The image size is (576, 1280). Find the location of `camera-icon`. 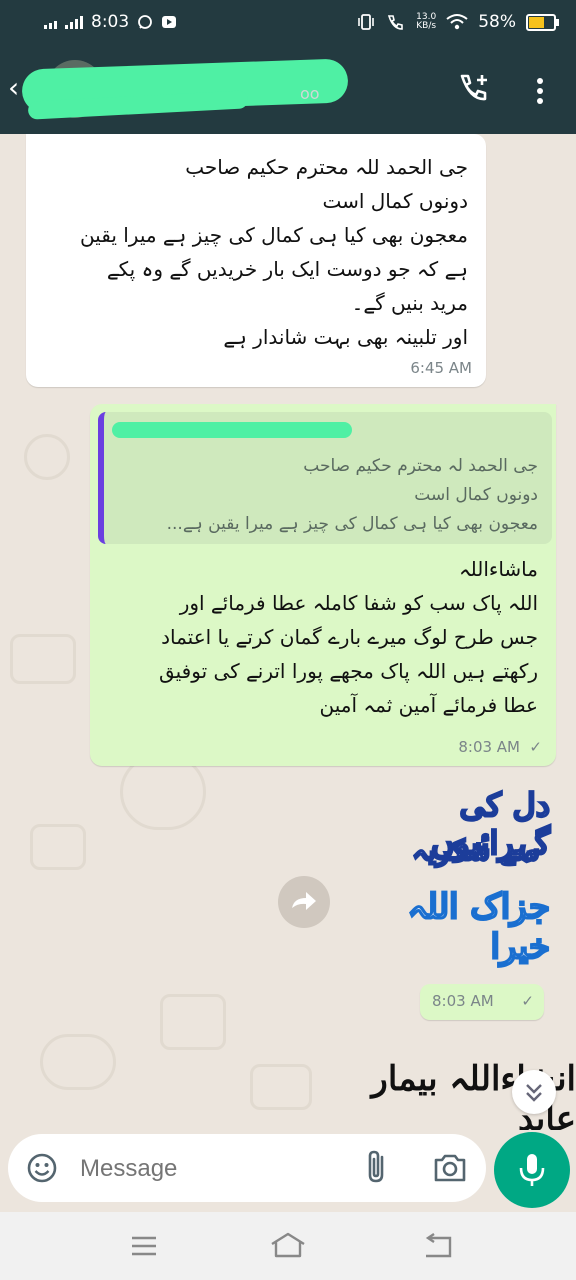

camera-icon is located at coordinates (450, 1168).